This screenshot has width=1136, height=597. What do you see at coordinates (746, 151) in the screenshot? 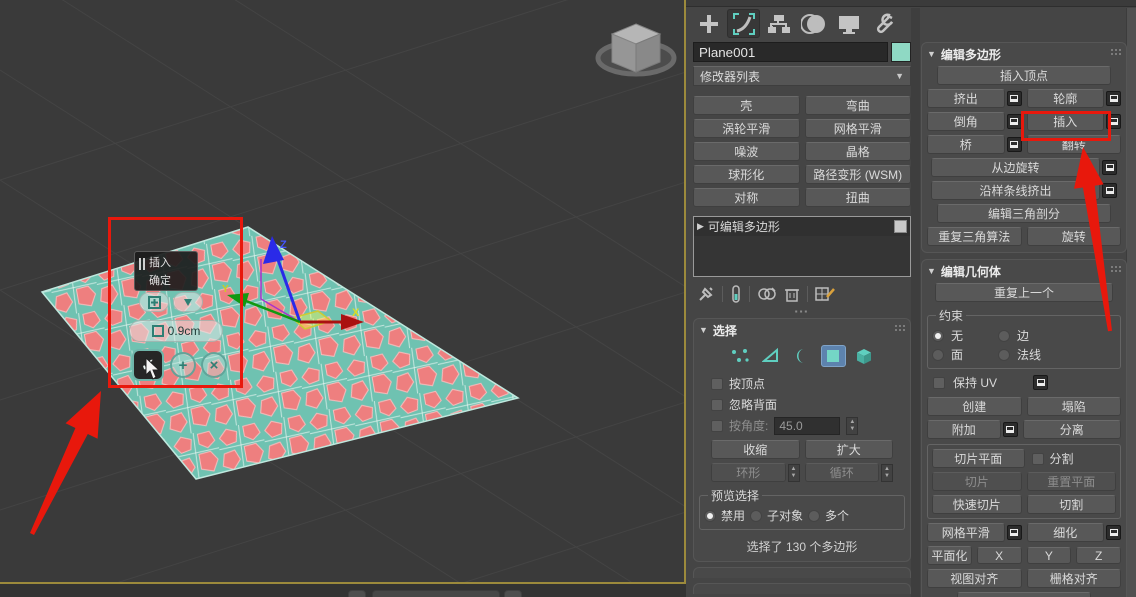
I see `modifier-button-noise: 噪波` at bounding box center [746, 151].